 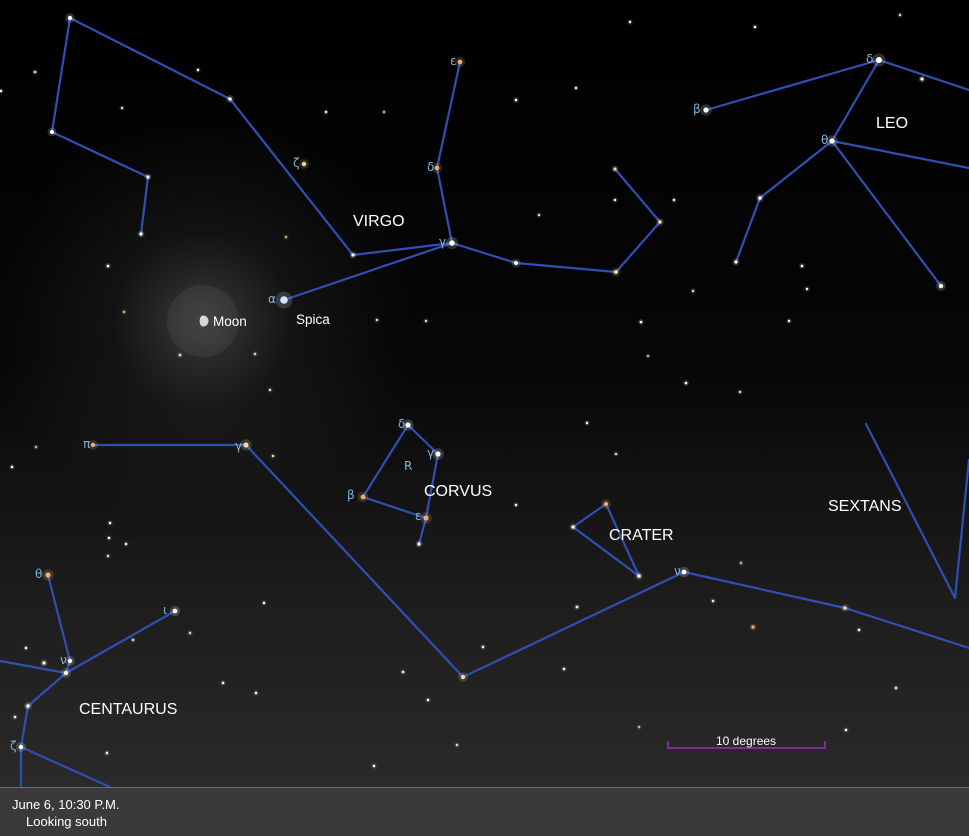 I want to click on corvus-label: CORVUS, so click(x=458, y=491).